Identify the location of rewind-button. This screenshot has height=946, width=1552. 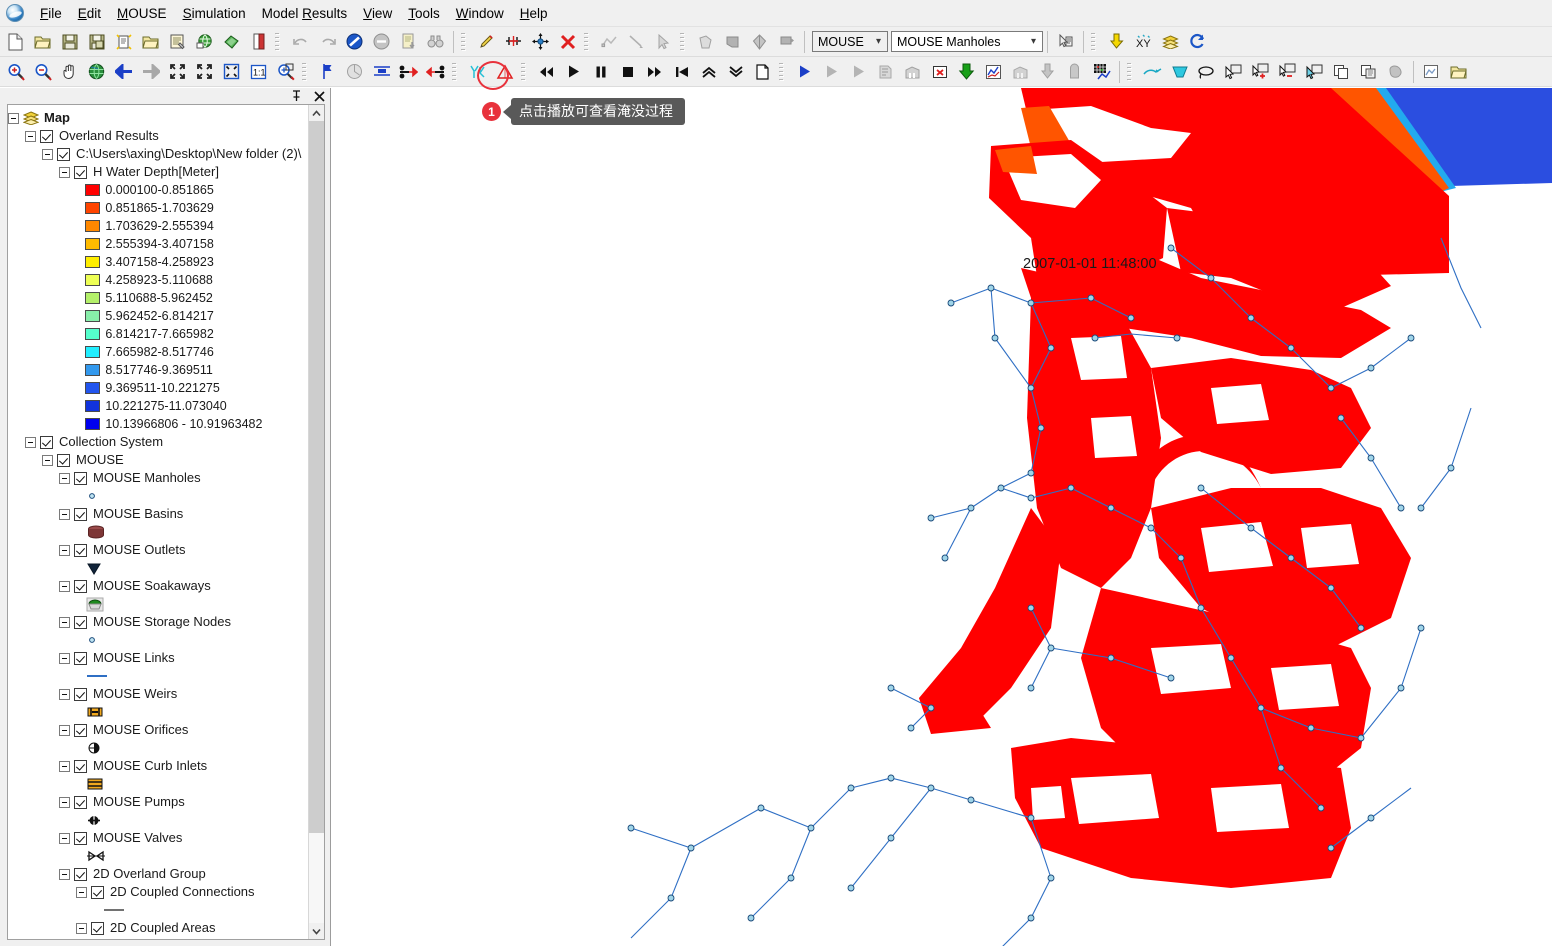
(546, 71).